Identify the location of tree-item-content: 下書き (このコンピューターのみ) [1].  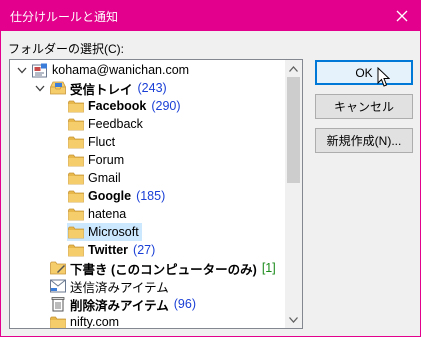
(164, 268).